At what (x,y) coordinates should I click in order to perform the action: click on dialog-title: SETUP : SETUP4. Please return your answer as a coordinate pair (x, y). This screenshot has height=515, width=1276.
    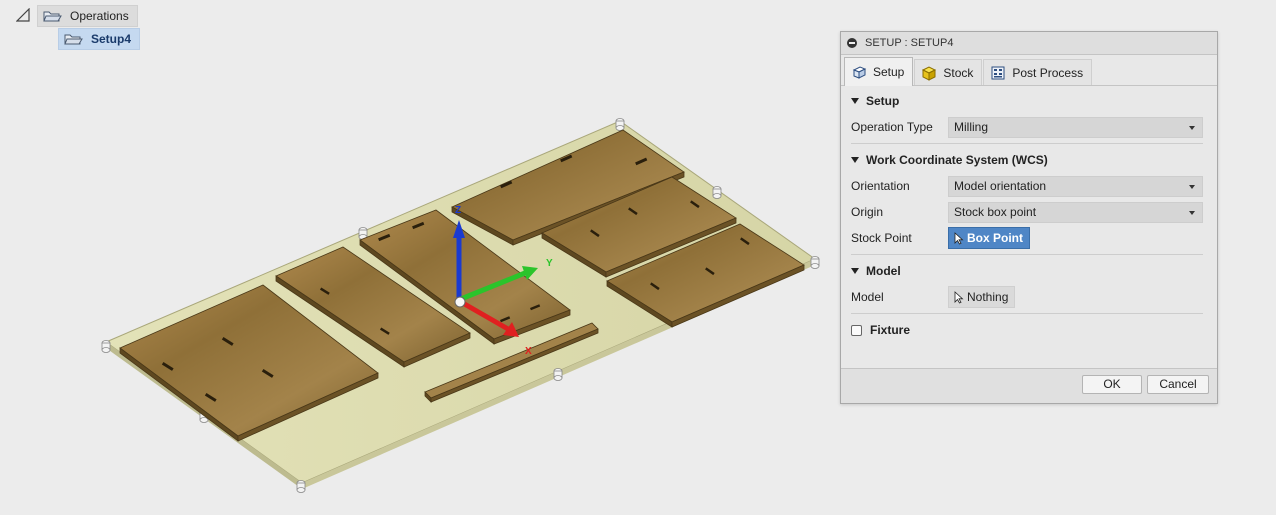
    Looking at the image, I should click on (909, 43).